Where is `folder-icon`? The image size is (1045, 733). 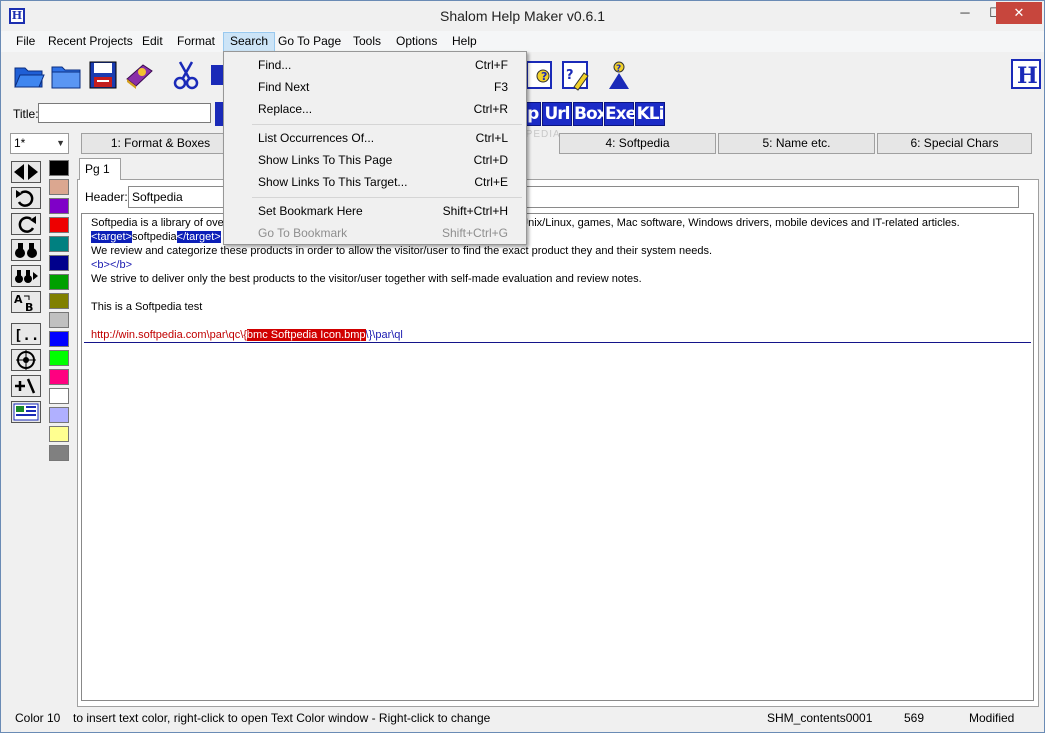
folder-icon is located at coordinates (66, 75).